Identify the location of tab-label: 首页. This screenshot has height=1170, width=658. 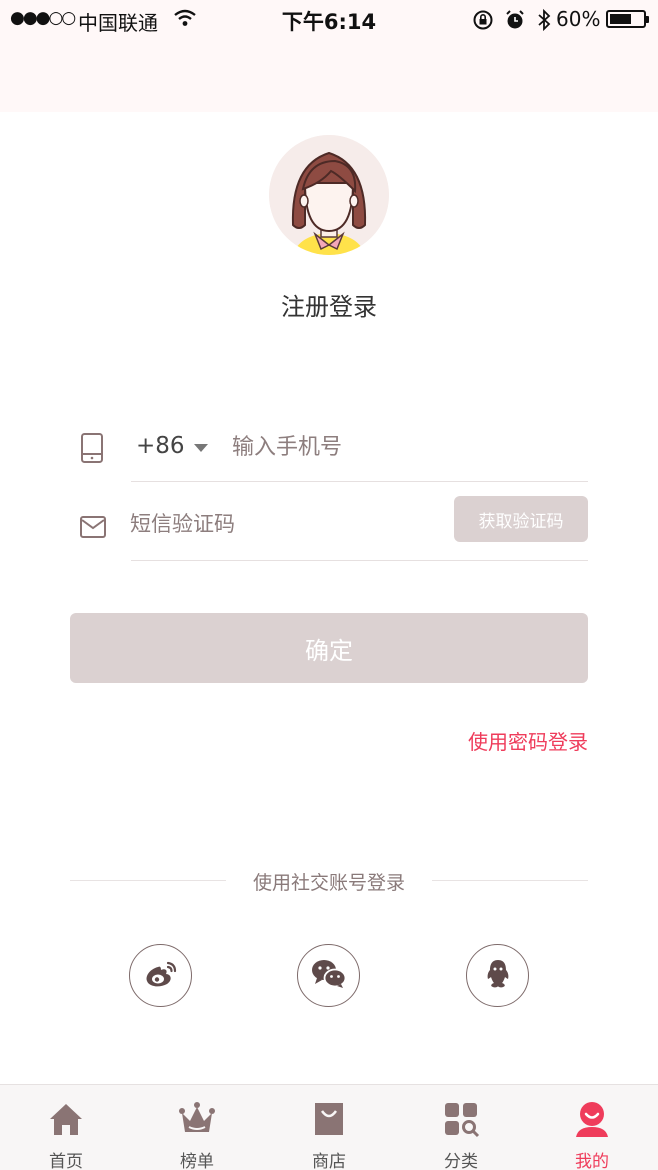
(66, 1161).